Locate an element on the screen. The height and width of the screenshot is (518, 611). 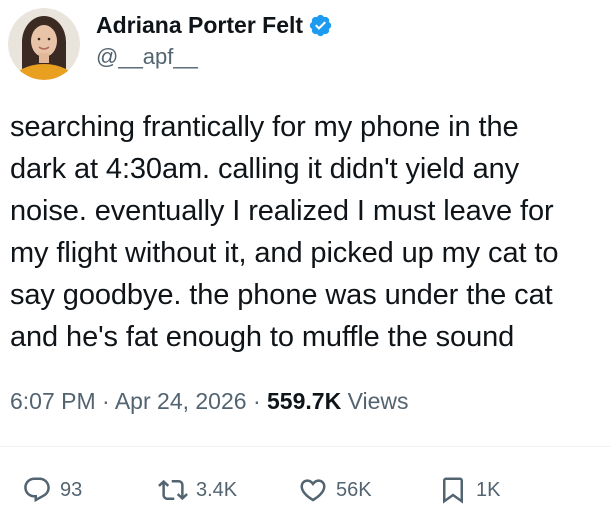
tweet-meta: 6:07 PM · Apr 24, 2026 · 559.7K Views is located at coordinates (209, 401).